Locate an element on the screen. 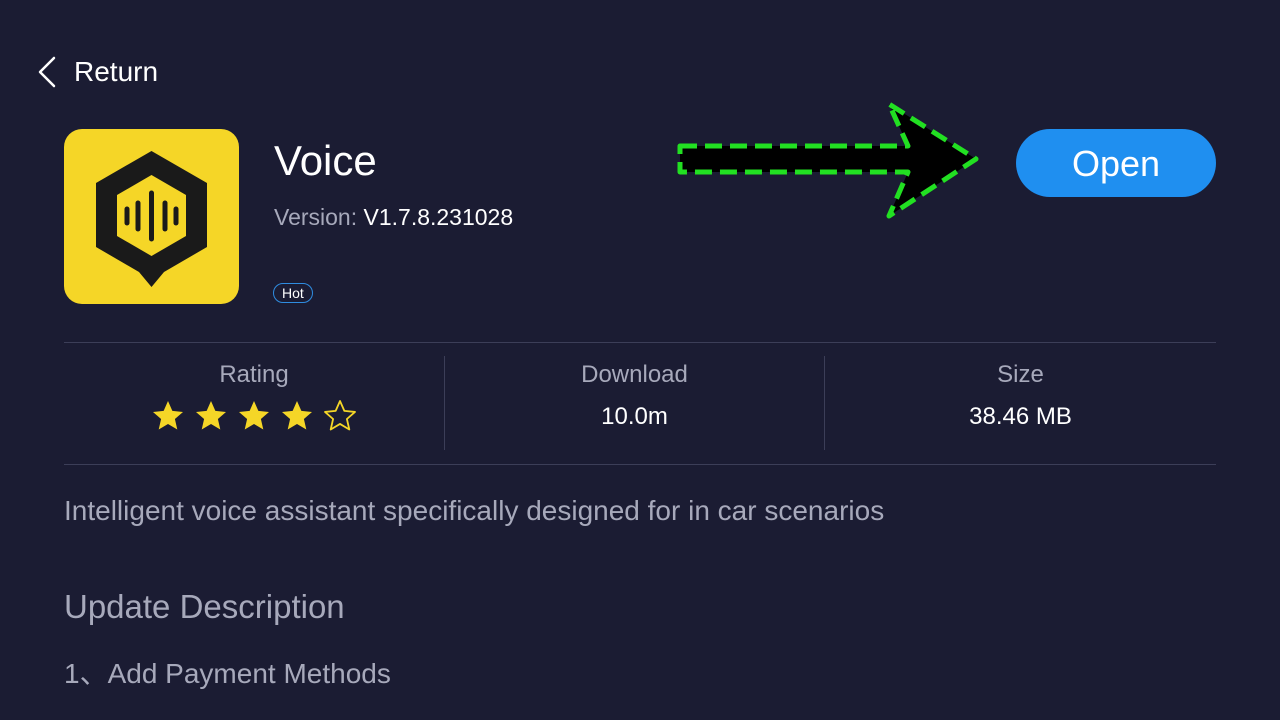 Image resolution: width=1280 pixels, height=720 pixels. download-stat: Download 10.0m is located at coordinates (634, 403).